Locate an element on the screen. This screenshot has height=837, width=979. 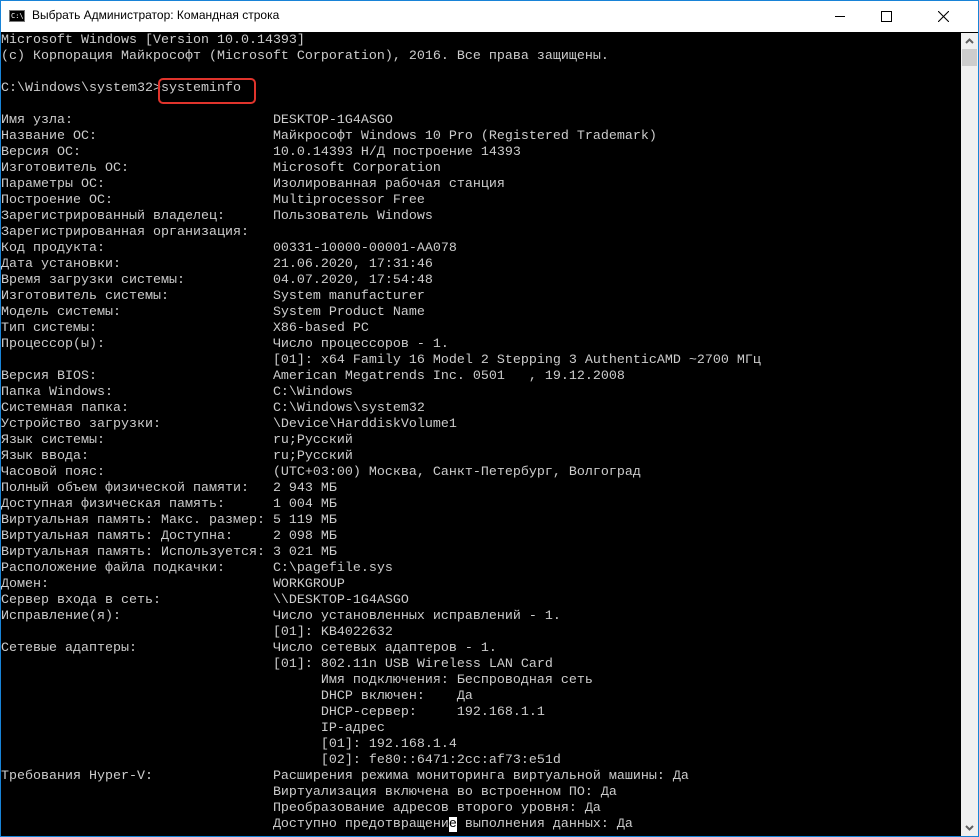
output-line: DHCP-сервер: 192.168.1.1 is located at coordinates (481, 713).